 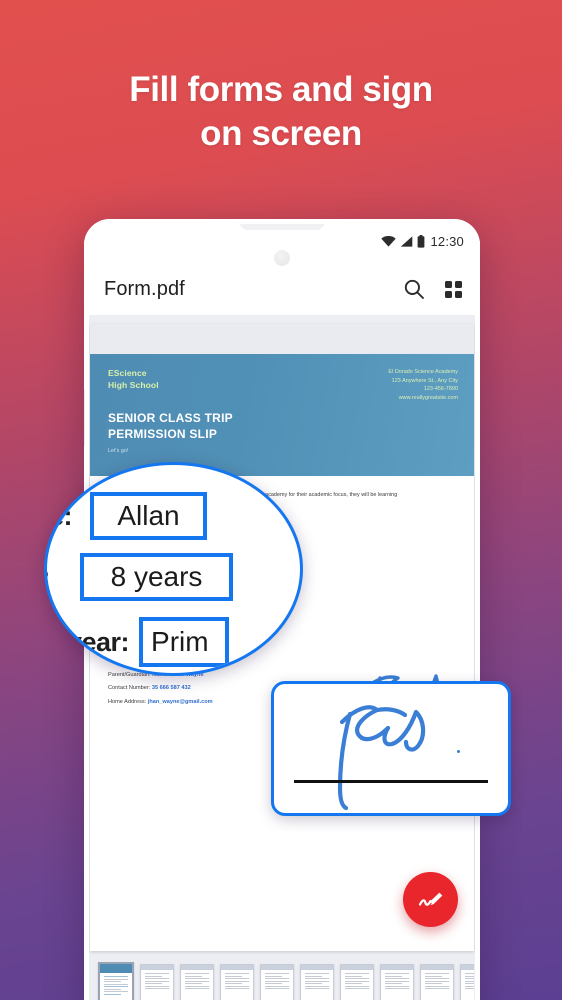 I want to click on magnified-school-year-row: ool year: Prim, so click(x=138, y=642).